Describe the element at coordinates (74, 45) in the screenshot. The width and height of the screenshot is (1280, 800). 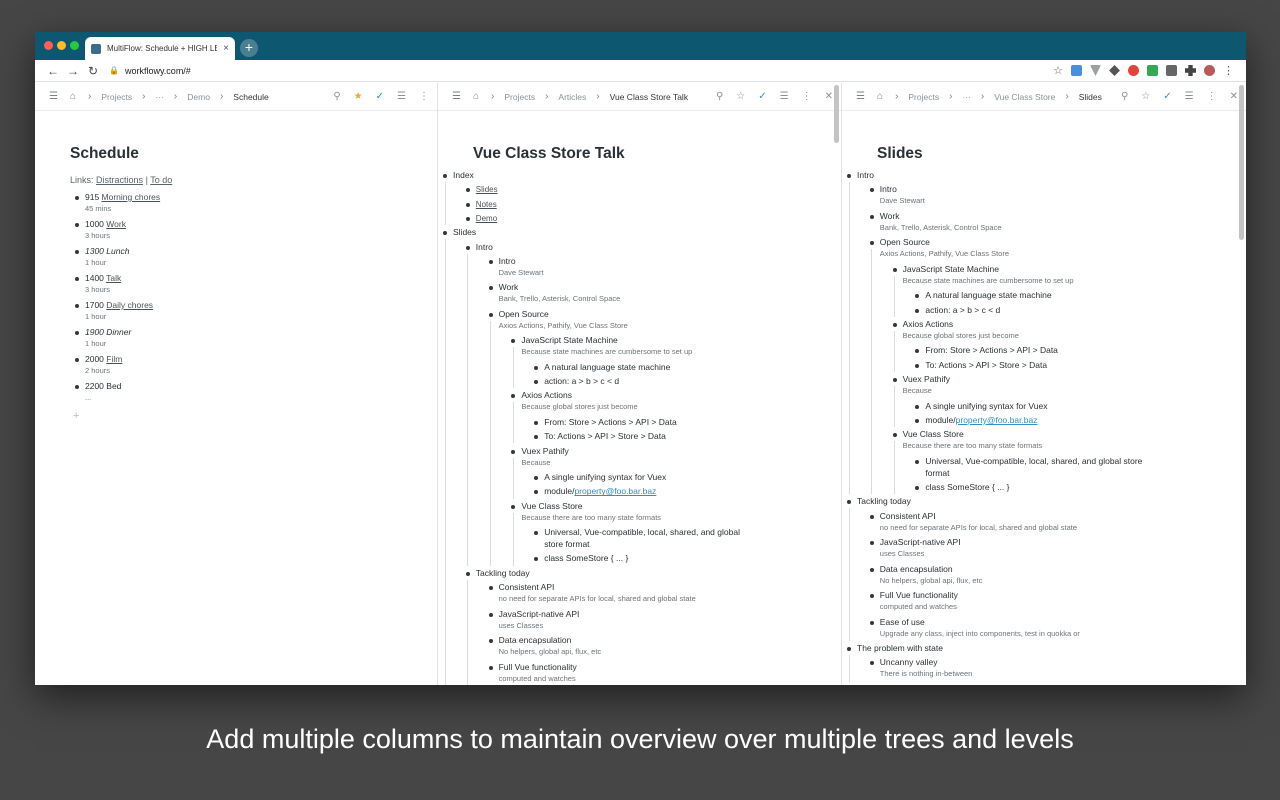
I see `maximize-window-button` at that location.